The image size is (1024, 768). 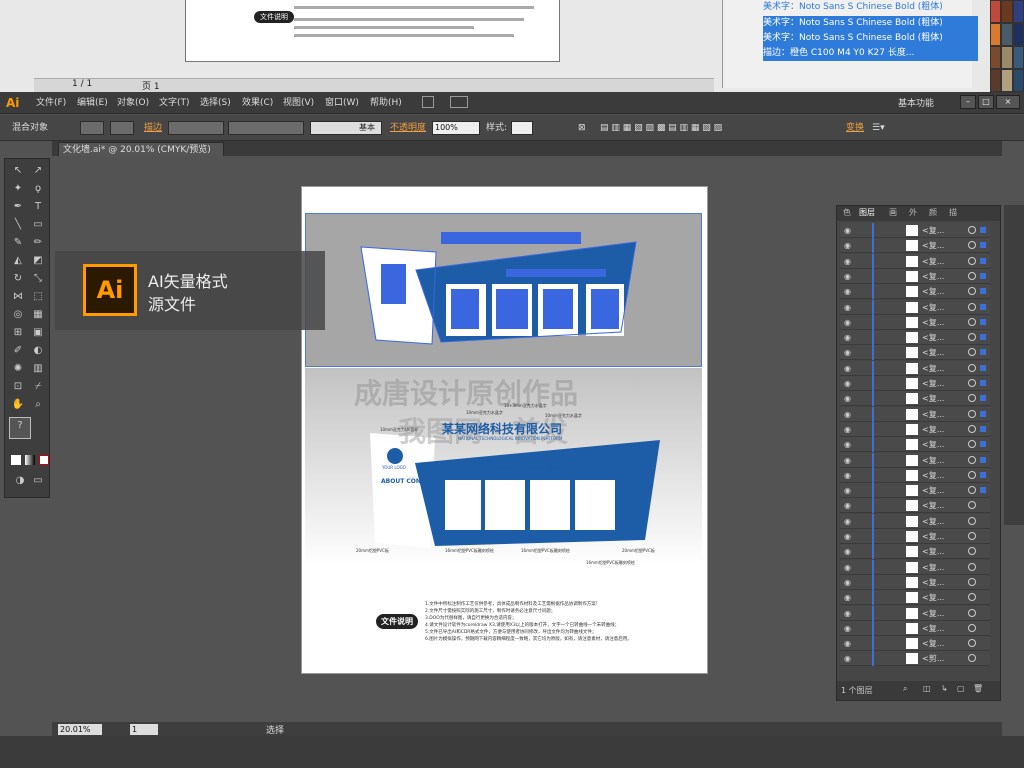 What do you see at coordinates (18, 387) in the screenshot?
I see `artboard-tool-icon: ⊡` at bounding box center [18, 387].